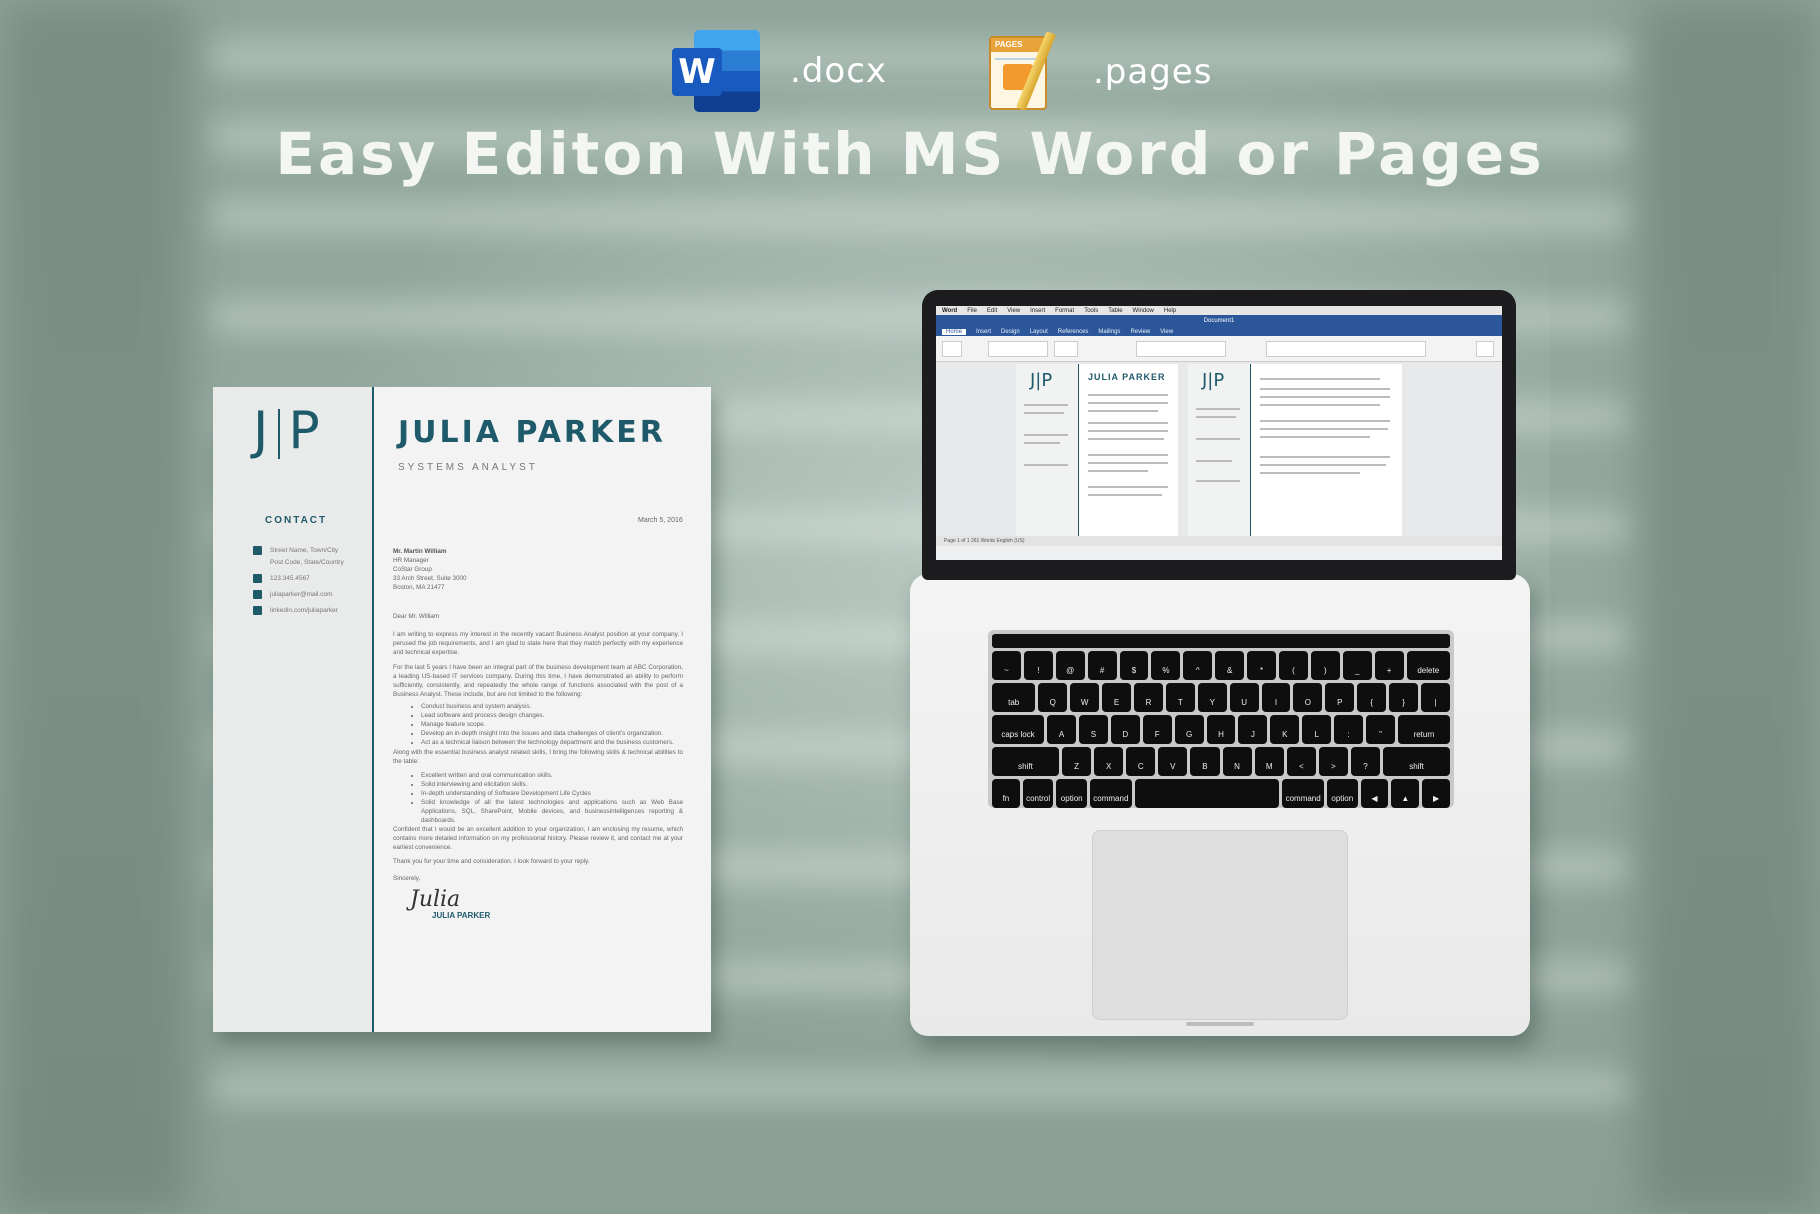  I want to click on letter-sidebar, so click(292, 709).